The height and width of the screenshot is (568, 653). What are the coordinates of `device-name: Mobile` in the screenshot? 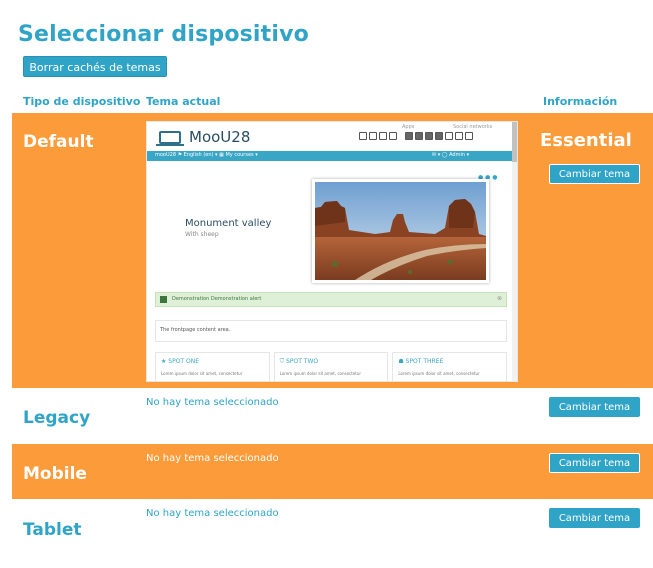 It's located at (55, 474).